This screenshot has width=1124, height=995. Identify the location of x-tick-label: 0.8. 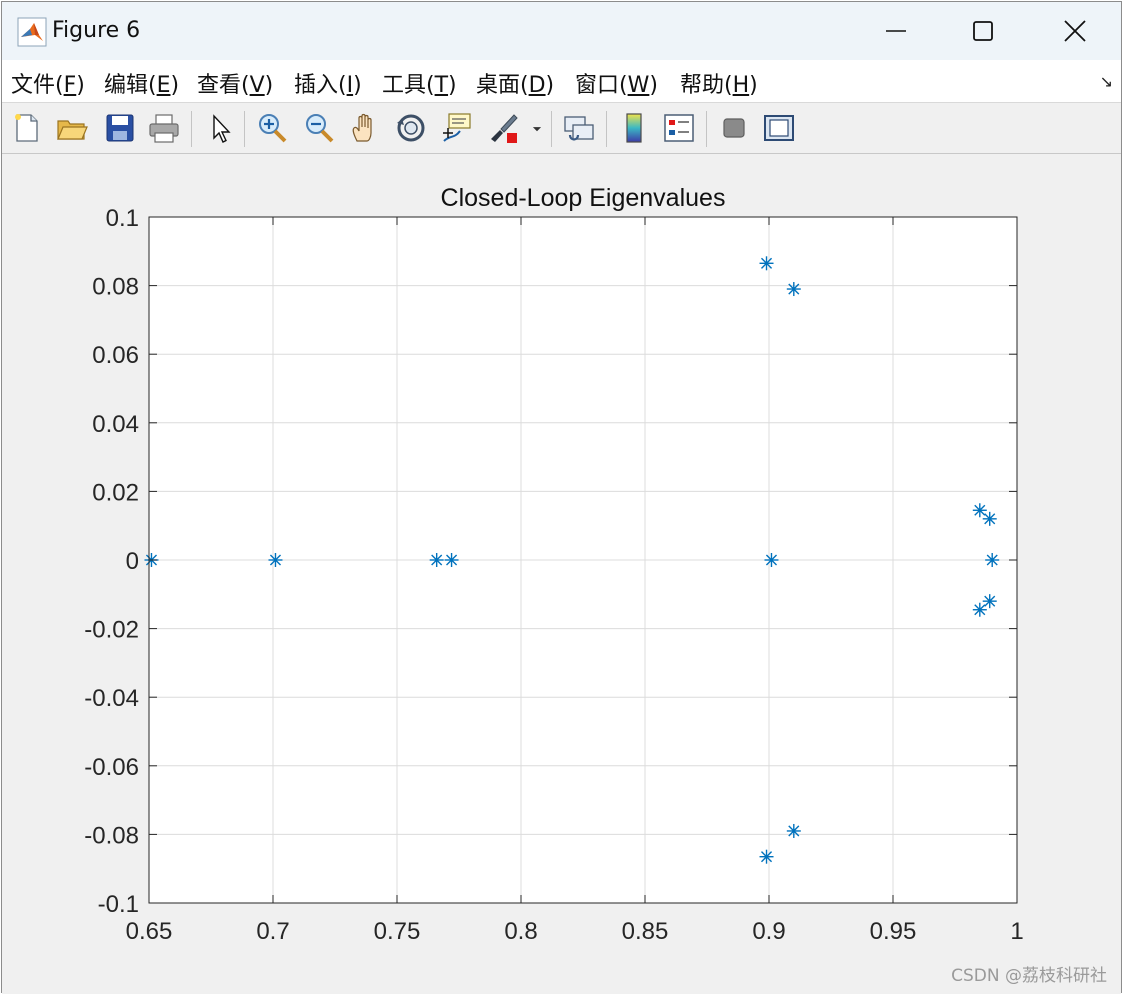
(520, 931).